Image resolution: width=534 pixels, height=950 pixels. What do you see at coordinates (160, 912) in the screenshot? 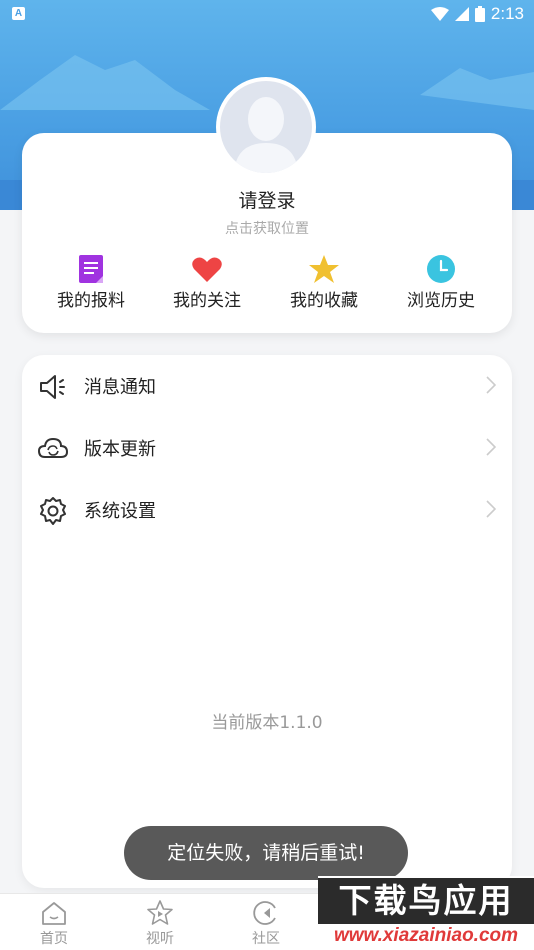
I see `play-star-icon` at bounding box center [160, 912].